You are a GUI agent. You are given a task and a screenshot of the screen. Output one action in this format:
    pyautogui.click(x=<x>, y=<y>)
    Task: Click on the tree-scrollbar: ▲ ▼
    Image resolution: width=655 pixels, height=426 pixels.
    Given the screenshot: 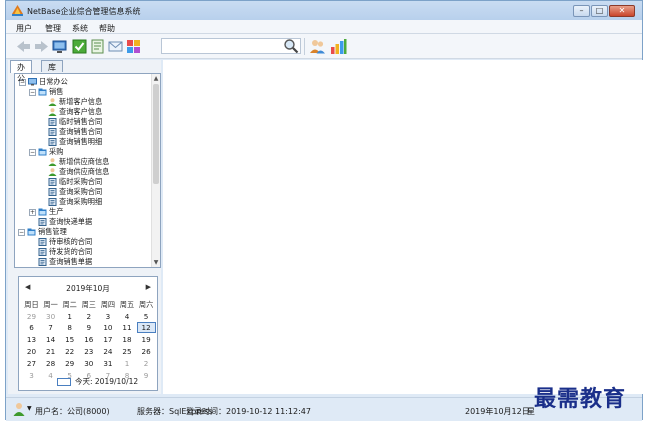 What is the action you would take?
    pyautogui.click(x=155, y=170)
    